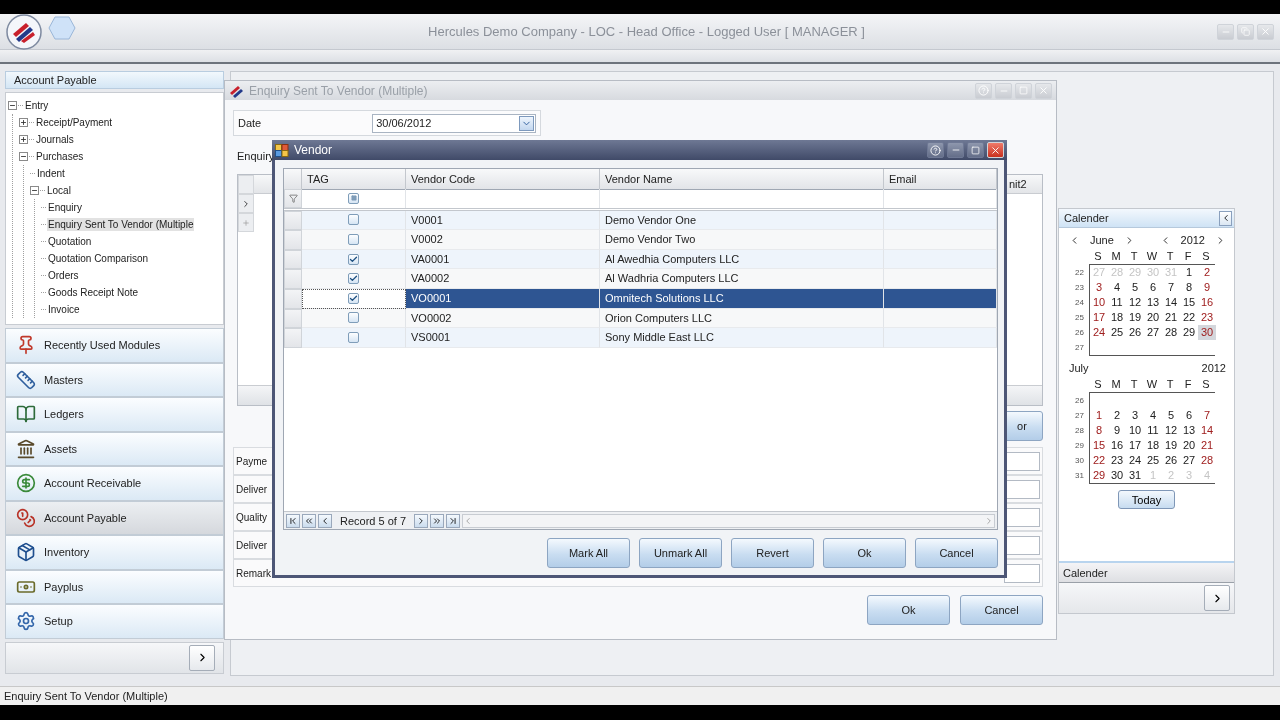  What do you see at coordinates (1135, 445) in the screenshot?
I see `calendar-day: 17` at bounding box center [1135, 445].